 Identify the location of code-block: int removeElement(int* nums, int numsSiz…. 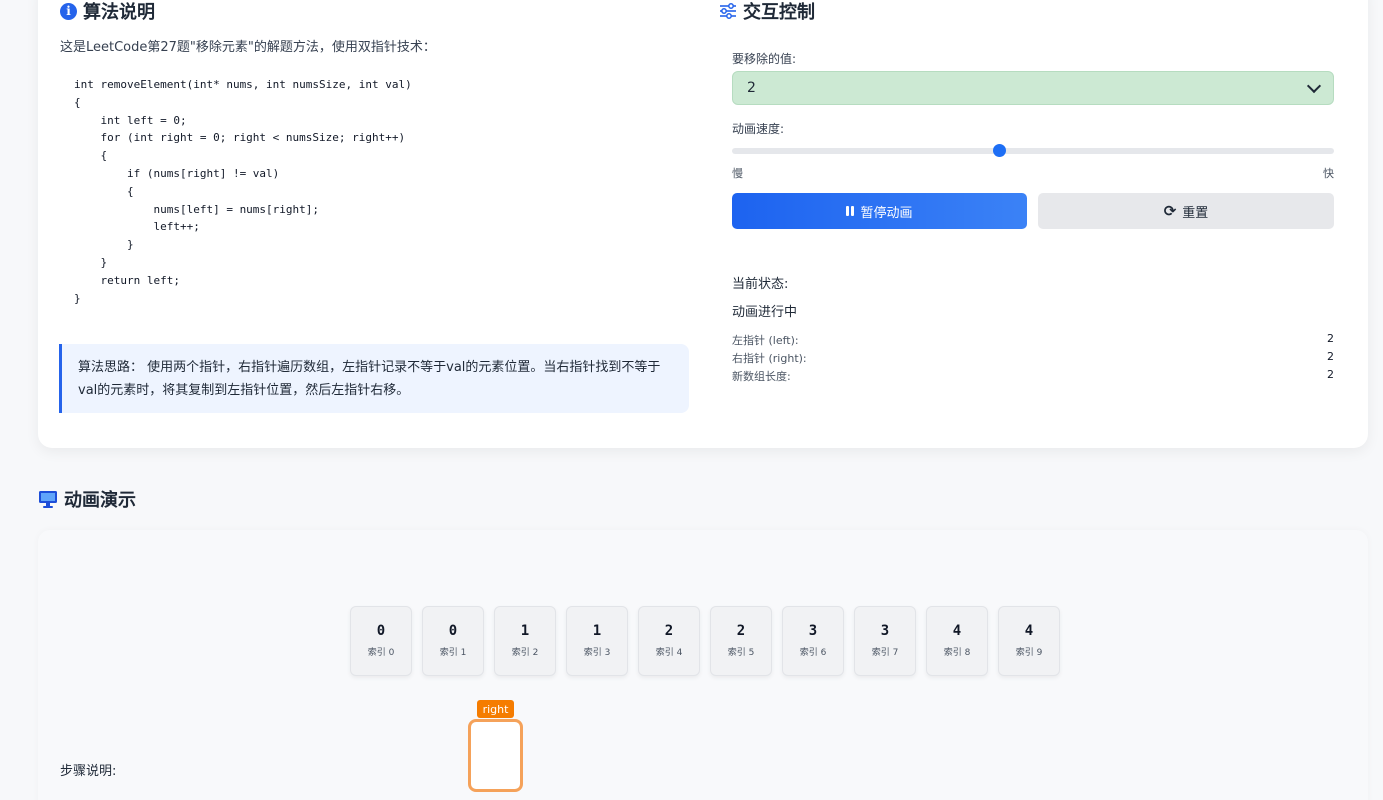
(243, 191).